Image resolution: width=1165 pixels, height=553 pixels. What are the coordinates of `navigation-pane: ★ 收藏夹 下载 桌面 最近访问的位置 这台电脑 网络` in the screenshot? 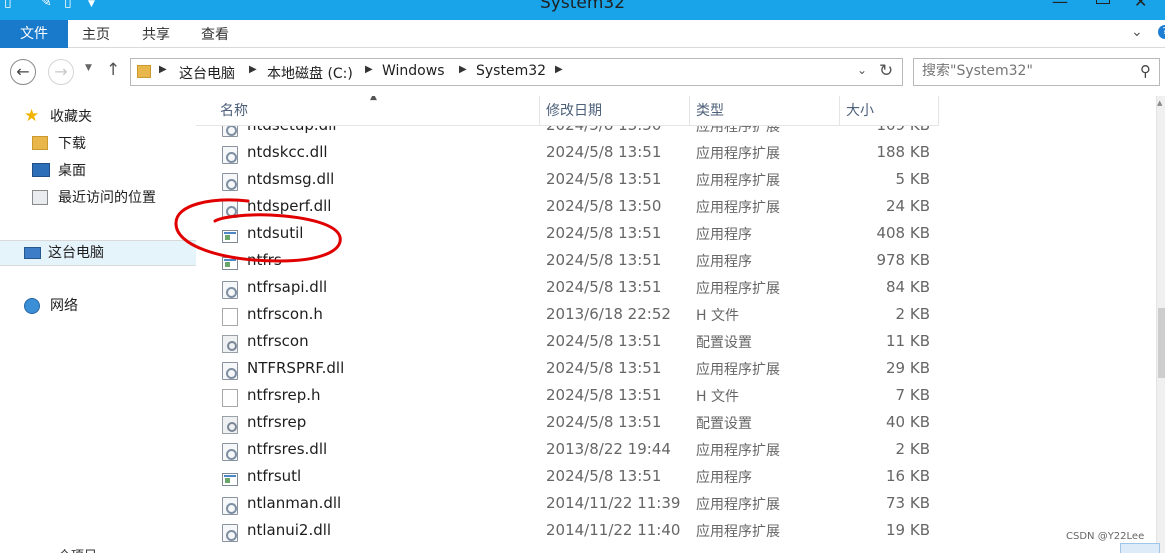 It's located at (98, 324).